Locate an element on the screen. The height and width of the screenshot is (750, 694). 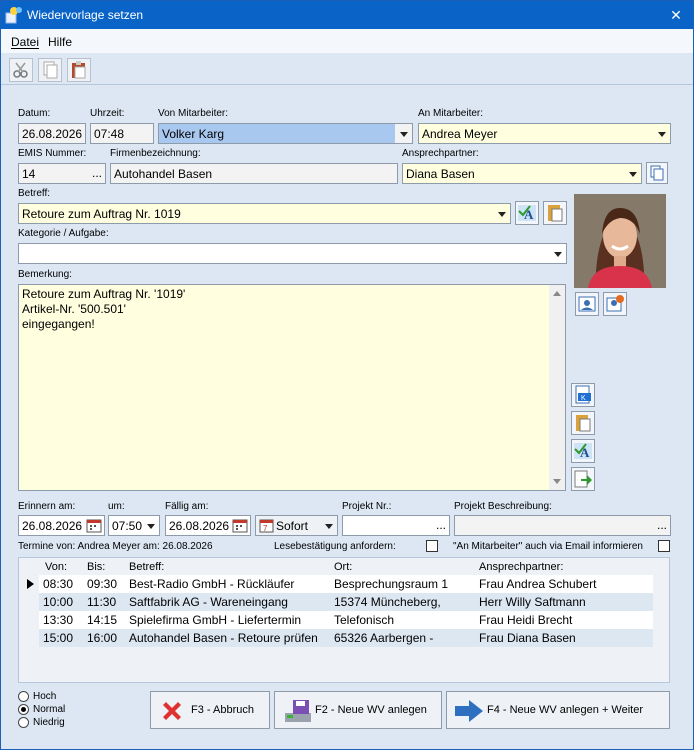
photo-change-button is located at coordinates (615, 304).